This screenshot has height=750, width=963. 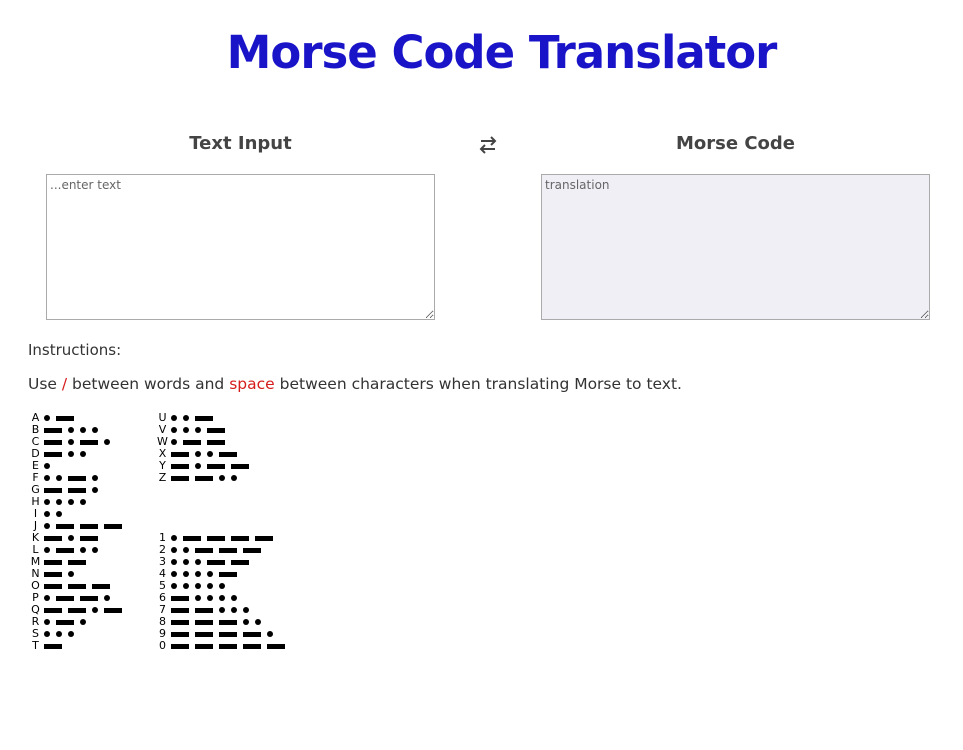 I want to click on morse-chart-row: X, so click(x=224, y=454).